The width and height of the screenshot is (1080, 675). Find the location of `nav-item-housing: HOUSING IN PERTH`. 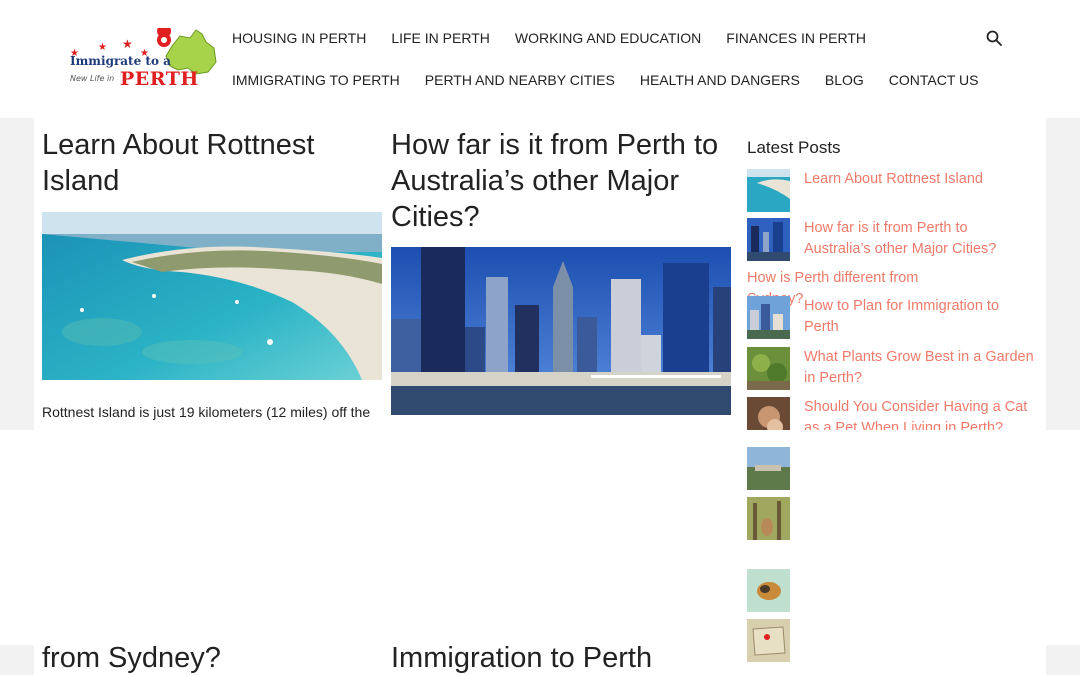

nav-item-housing: HOUSING IN PERTH is located at coordinates (299, 38).